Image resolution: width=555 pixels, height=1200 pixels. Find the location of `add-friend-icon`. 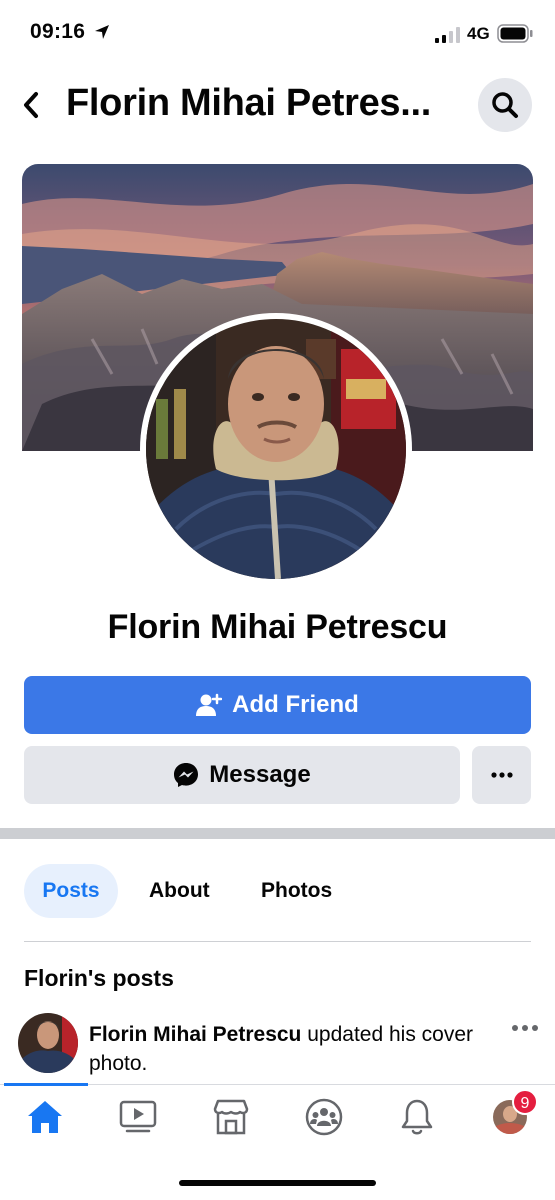

add-friend-icon is located at coordinates (209, 704).